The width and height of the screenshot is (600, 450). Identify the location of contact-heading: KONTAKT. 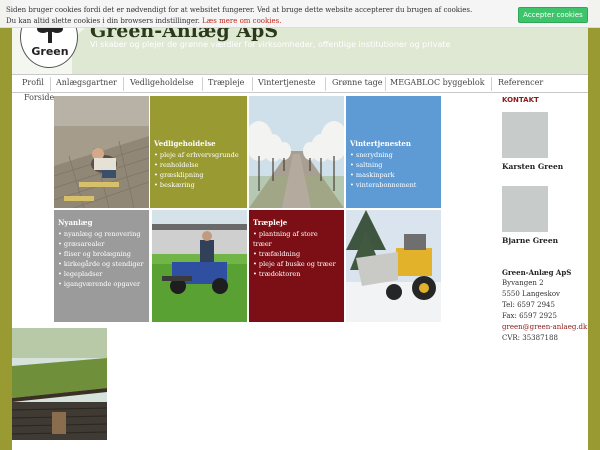
(520, 100).